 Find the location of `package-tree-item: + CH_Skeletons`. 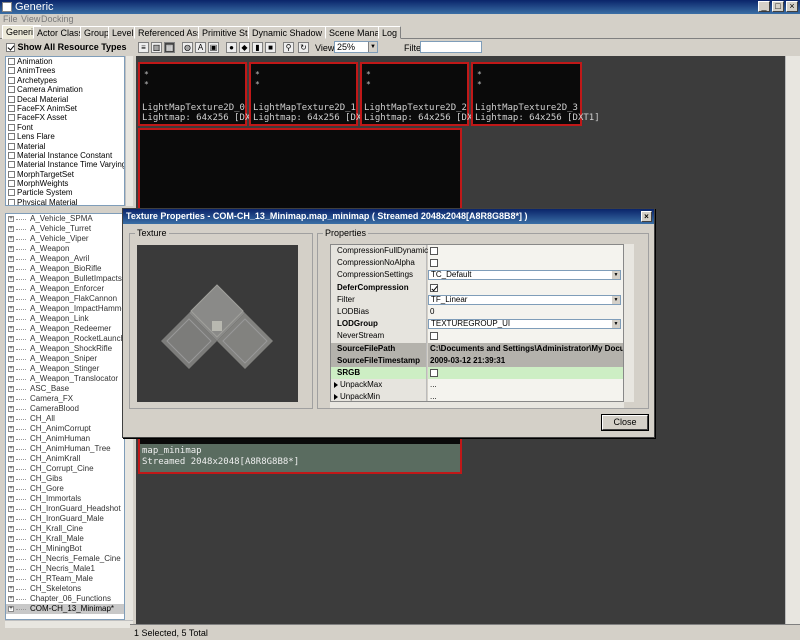

package-tree-item: + CH_Skeletons is located at coordinates (65, 589).